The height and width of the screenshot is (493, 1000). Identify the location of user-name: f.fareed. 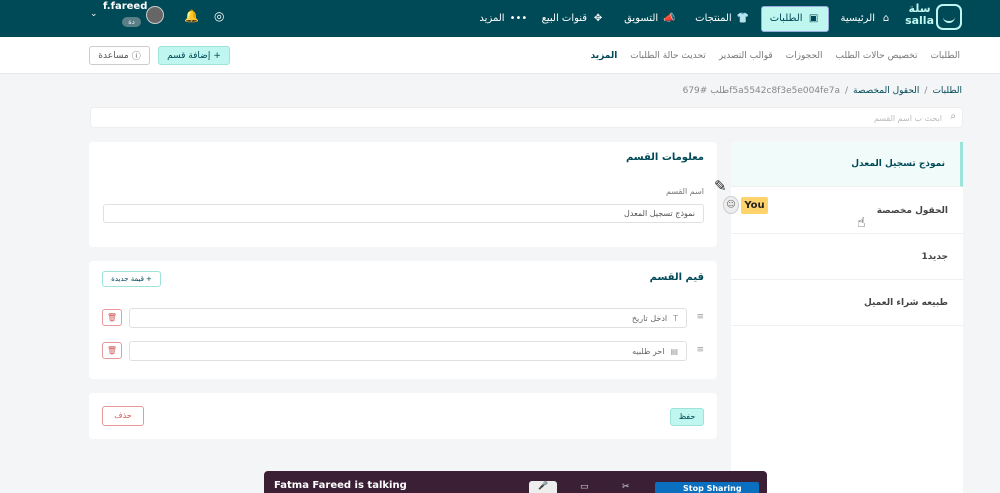
(125, 6).